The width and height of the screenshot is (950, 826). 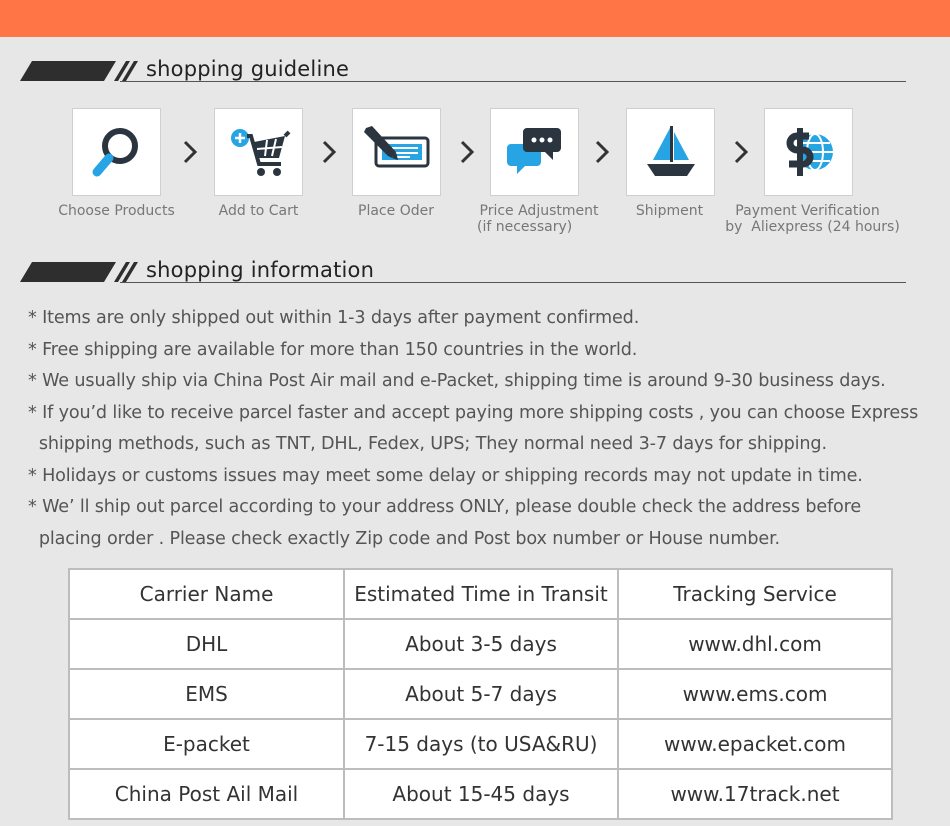 What do you see at coordinates (539, 211) in the screenshot?
I see `step-label-line: Price Adjustment` at bounding box center [539, 211].